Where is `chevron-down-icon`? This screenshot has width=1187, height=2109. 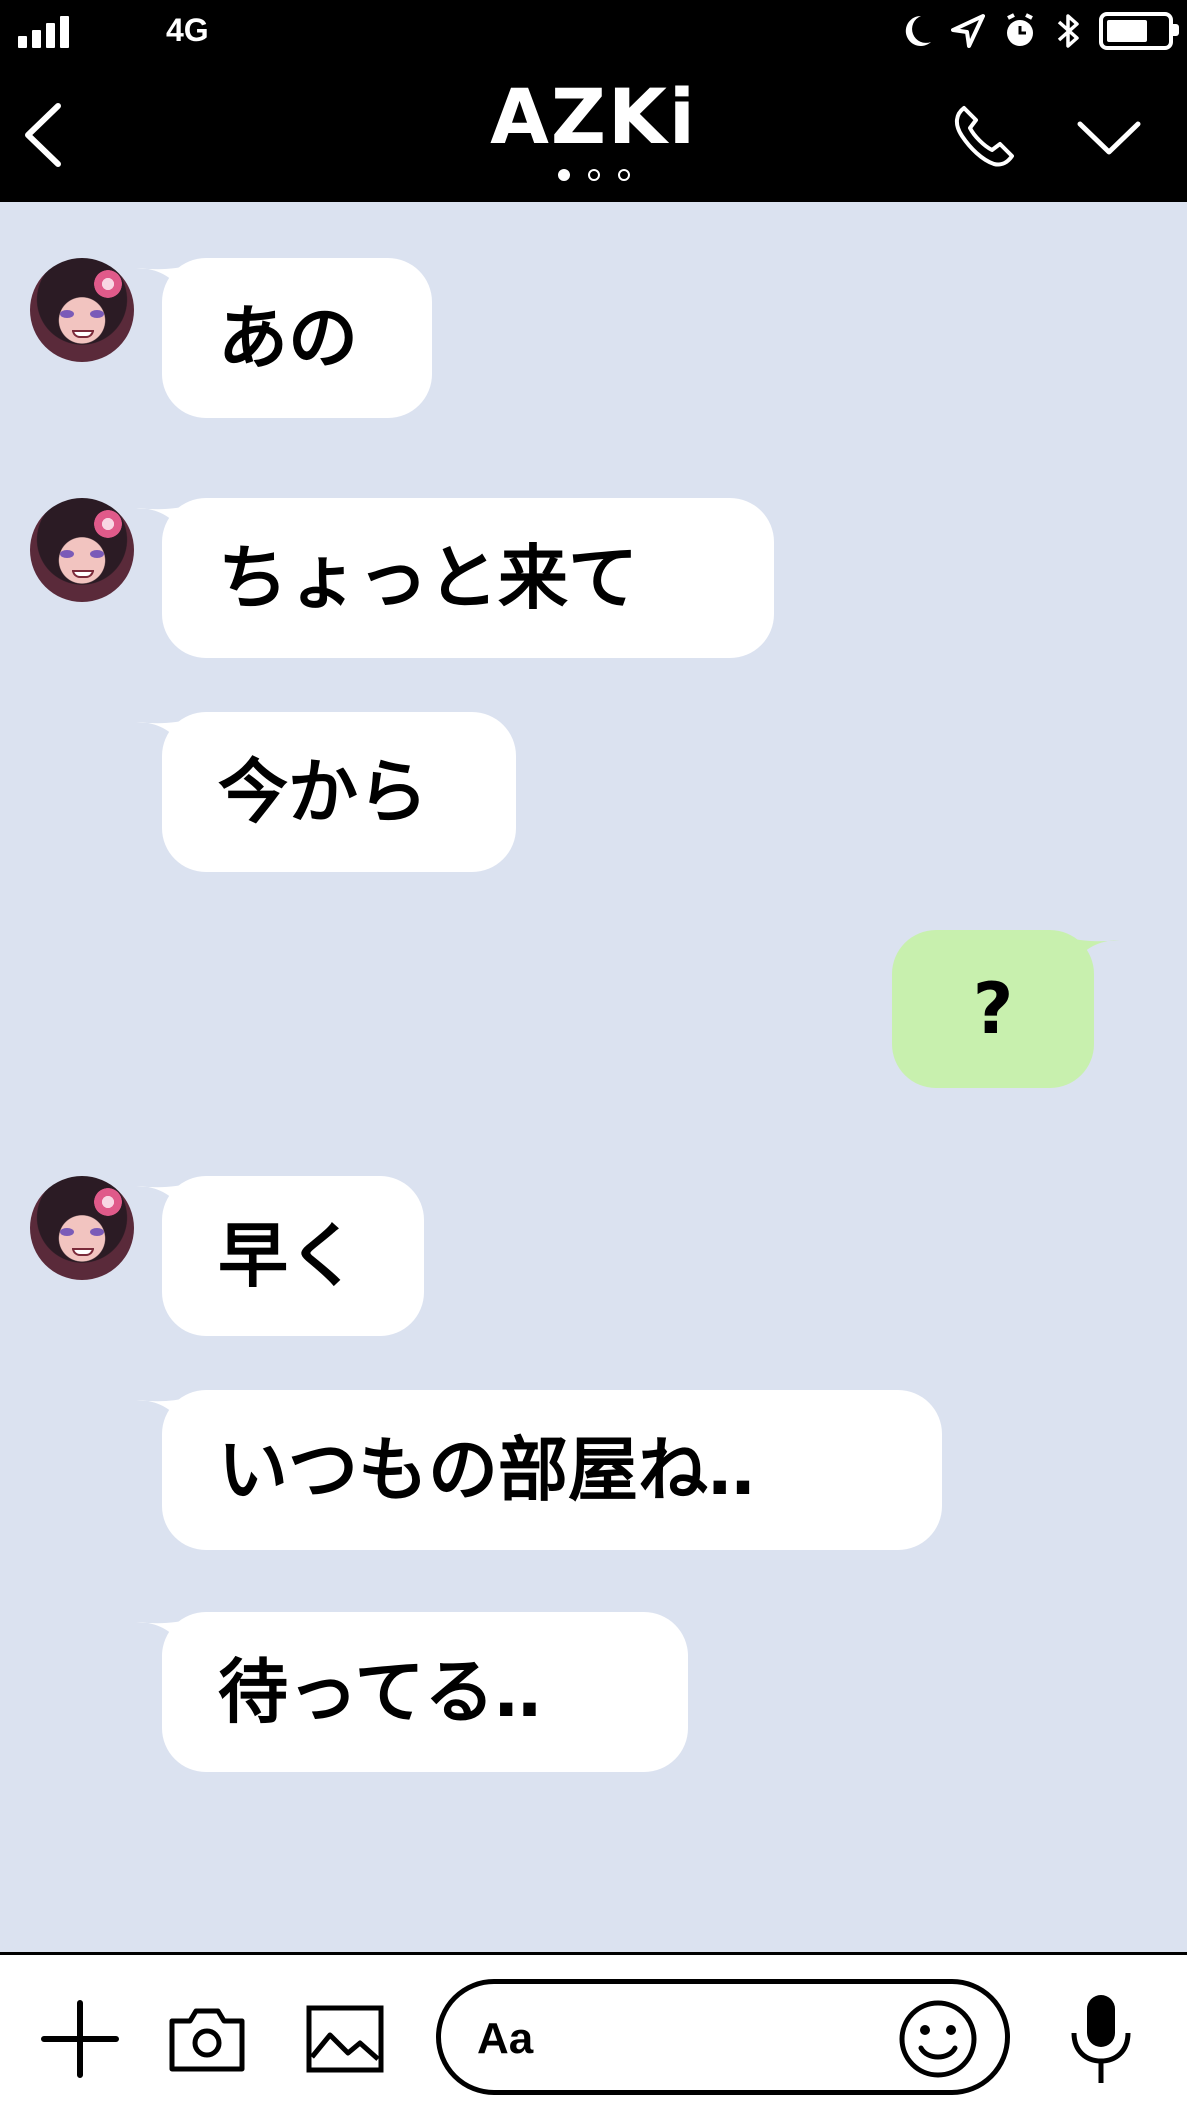 chevron-down-icon is located at coordinates (1109, 138).